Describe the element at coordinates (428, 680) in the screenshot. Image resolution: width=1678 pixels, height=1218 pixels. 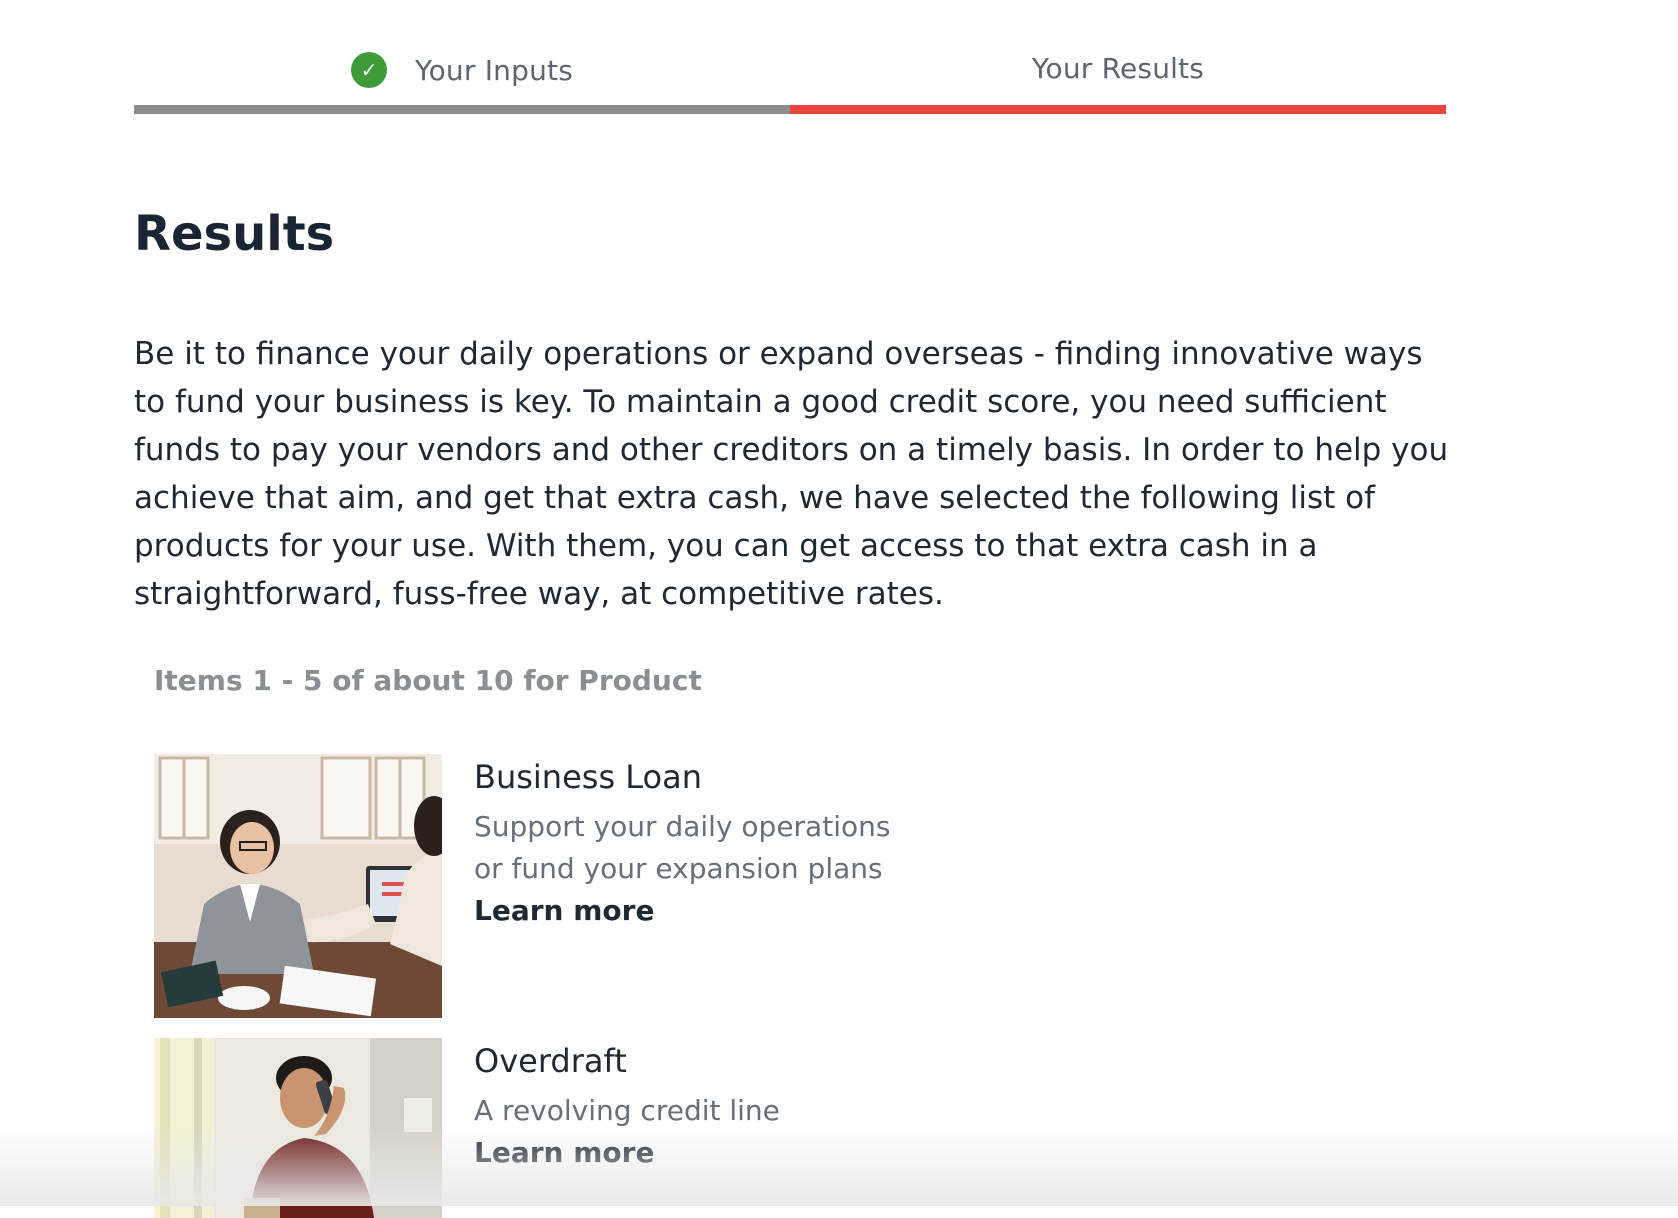
I see `items-count: Items 1 - 5 of about 10 for Product` at that location.